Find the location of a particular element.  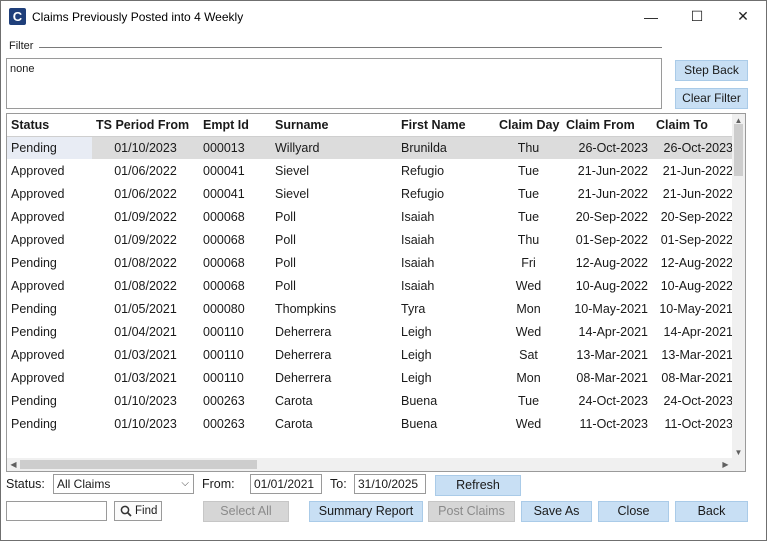

cell-ts-period-from: 01/04/2021 is located at coordinates (145, 331).